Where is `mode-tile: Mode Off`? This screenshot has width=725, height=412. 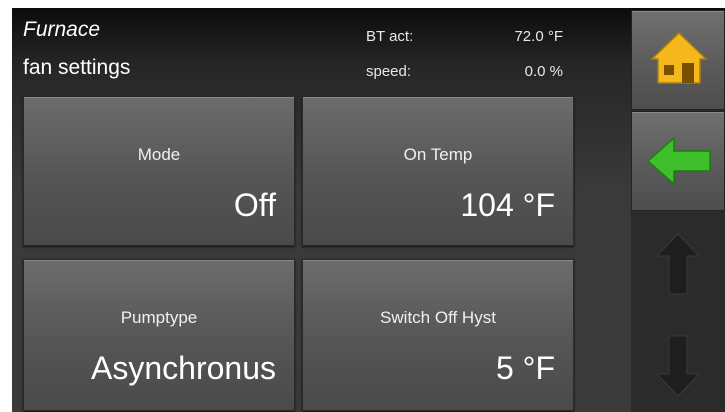
mode-tile: Mode Off is located at coordinates (159, 171).